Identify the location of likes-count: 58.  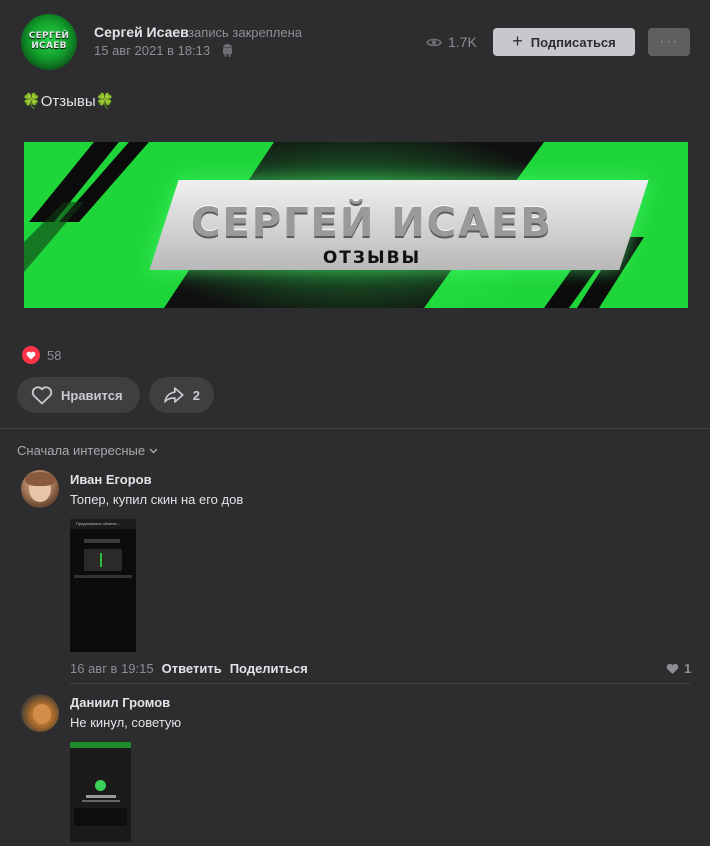
(54, 355).